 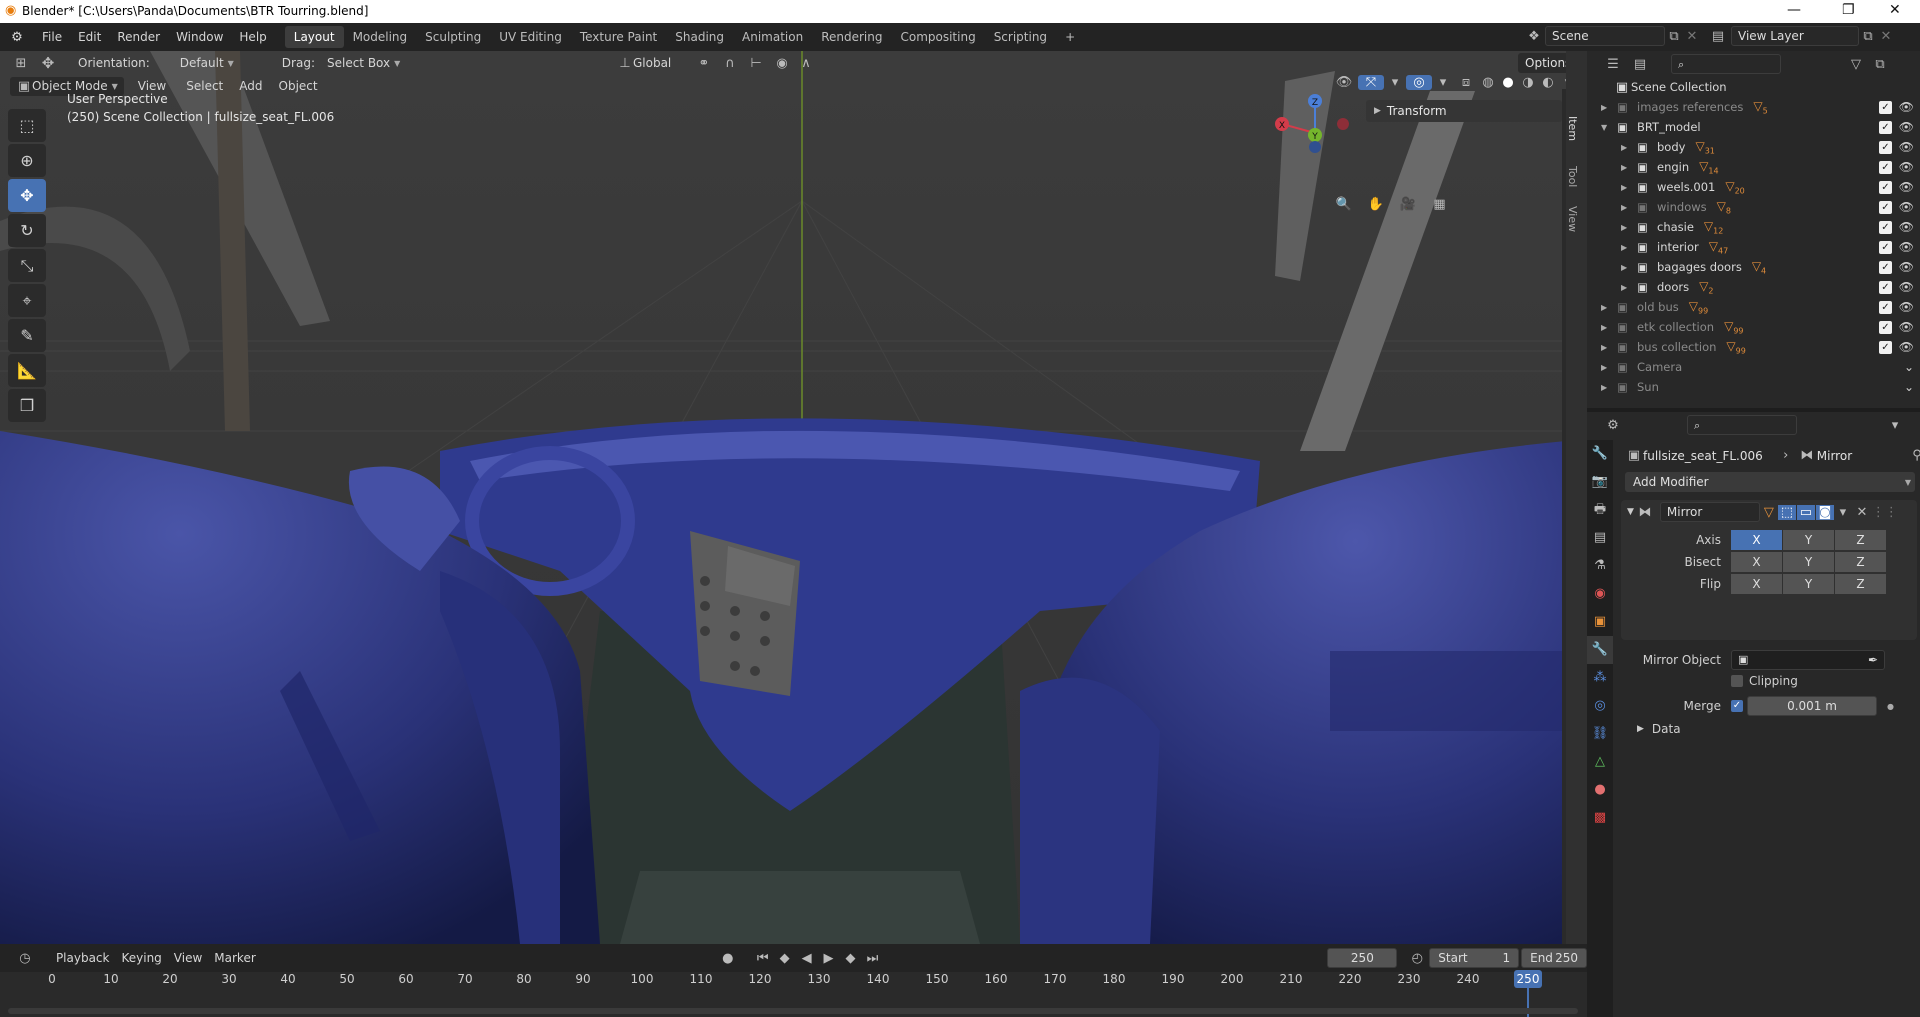 What do you see at coordinates (1464, 111) in the screenshot?
I see `transform-panel: ▶ Transform` at bounding box center [1464, 111].